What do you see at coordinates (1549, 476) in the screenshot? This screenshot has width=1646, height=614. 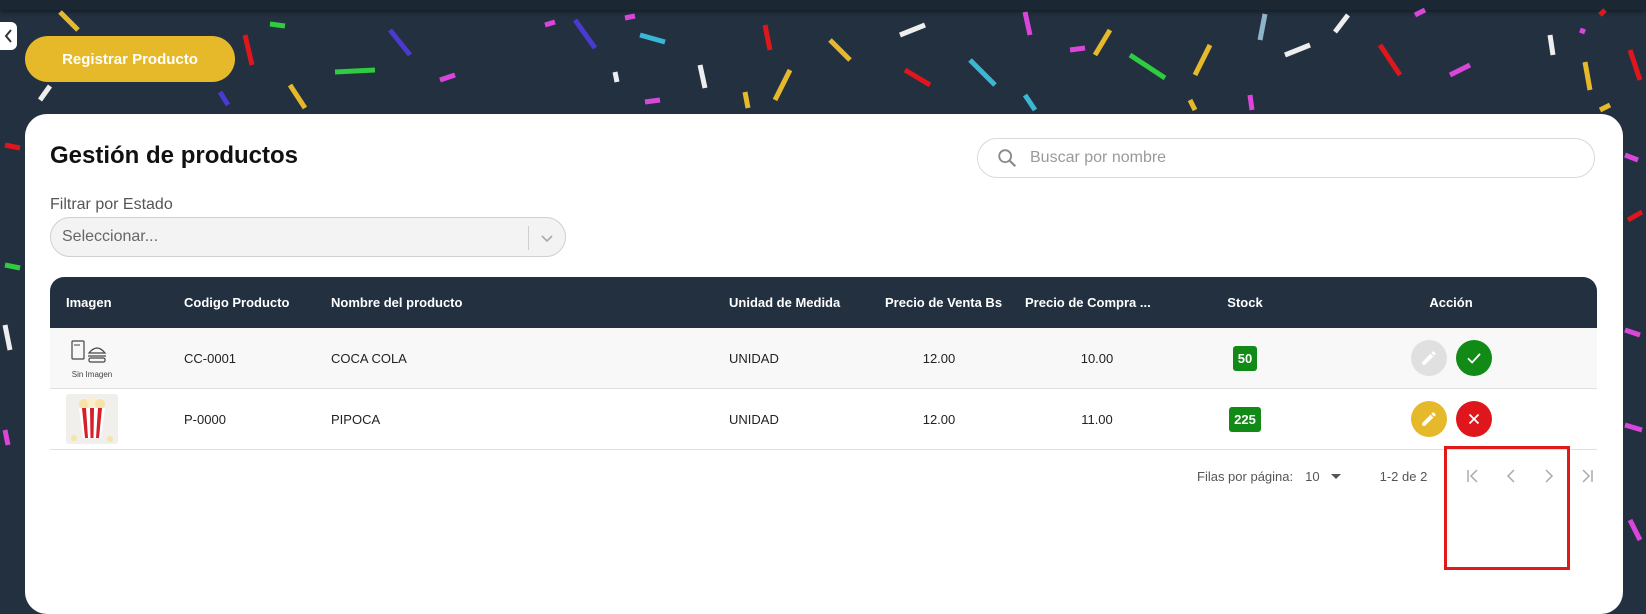 I see `next-page-icon` at bounding box center [1549, 476].